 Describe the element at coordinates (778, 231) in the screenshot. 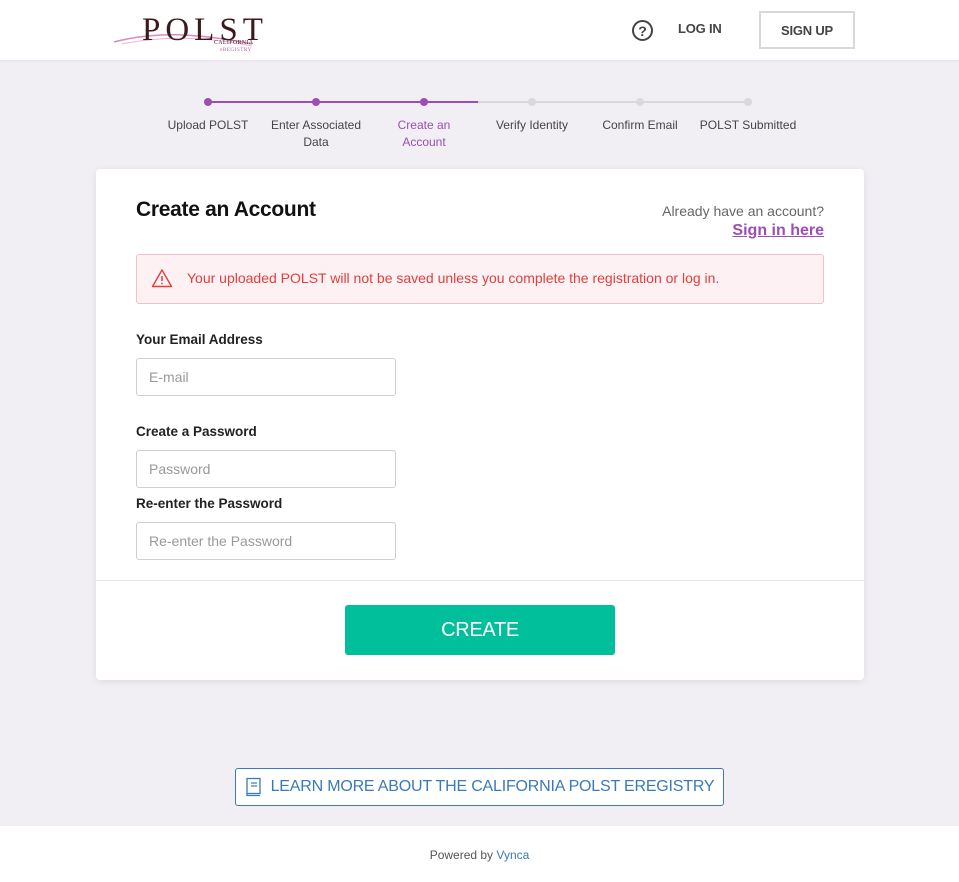

I see `sign-in-link: Sign in here` at that location.